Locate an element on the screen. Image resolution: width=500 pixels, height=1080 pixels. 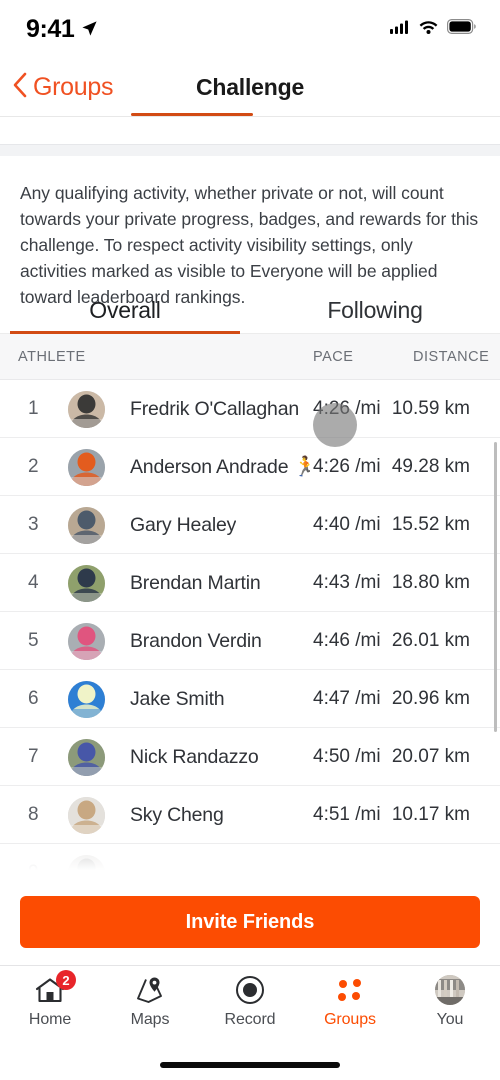
table-row: 1Fredrik O'Callaghan4:26 /mi10.59 km is located at coordinates (250, 409).